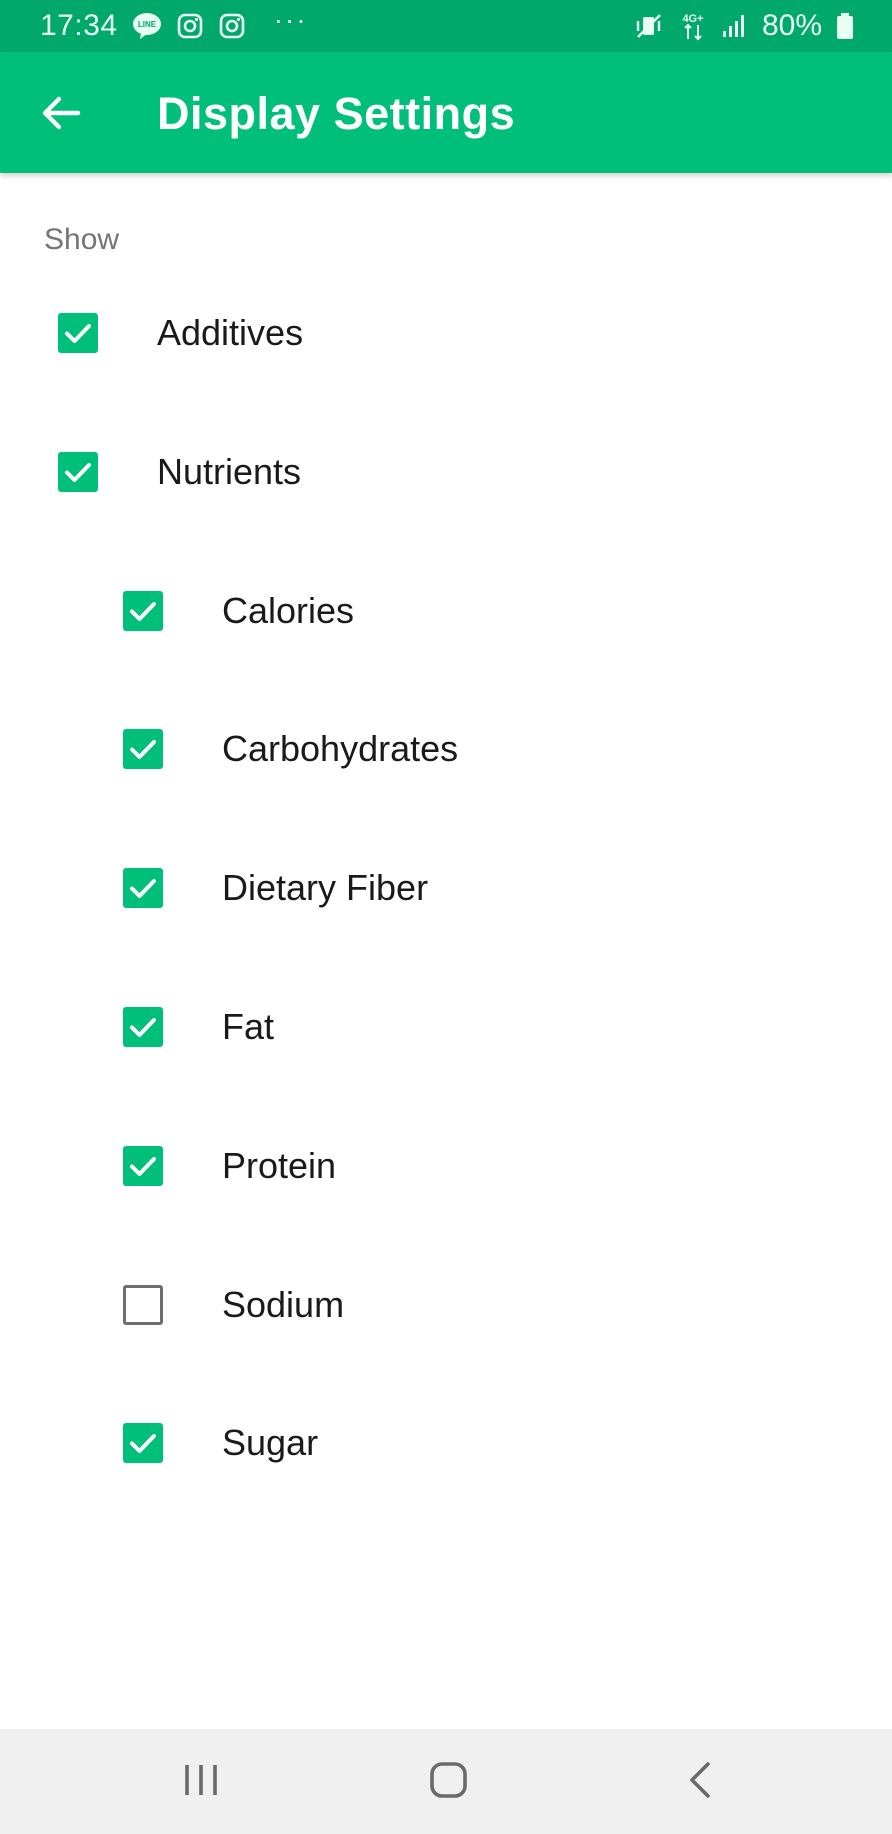  I want to click on setting-row-carbohydrates: Carbohydrates, so click(446, 749).